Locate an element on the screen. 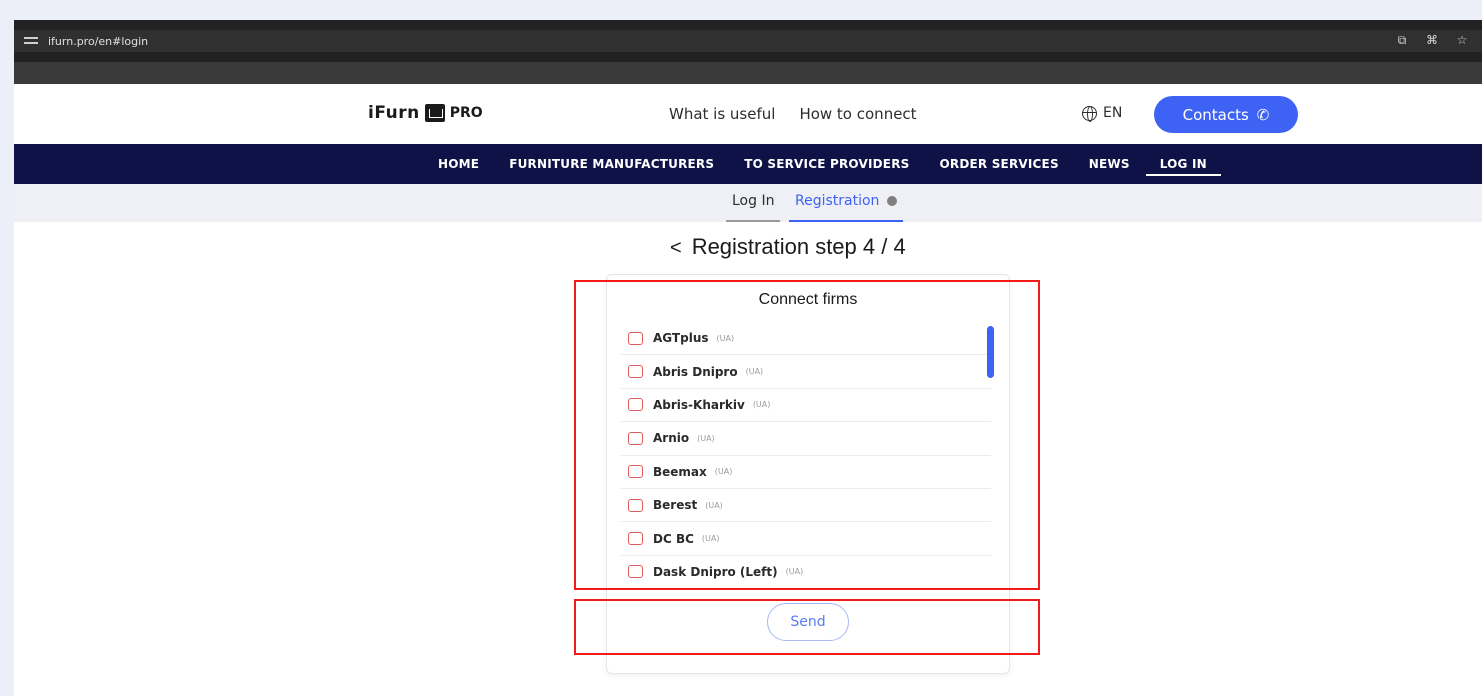 This screenshot has height=696, width=1482. address-bar-area: ifurn.pro/en#login ⧉ ⌘ ☆ is located at coordinates (748, 41).